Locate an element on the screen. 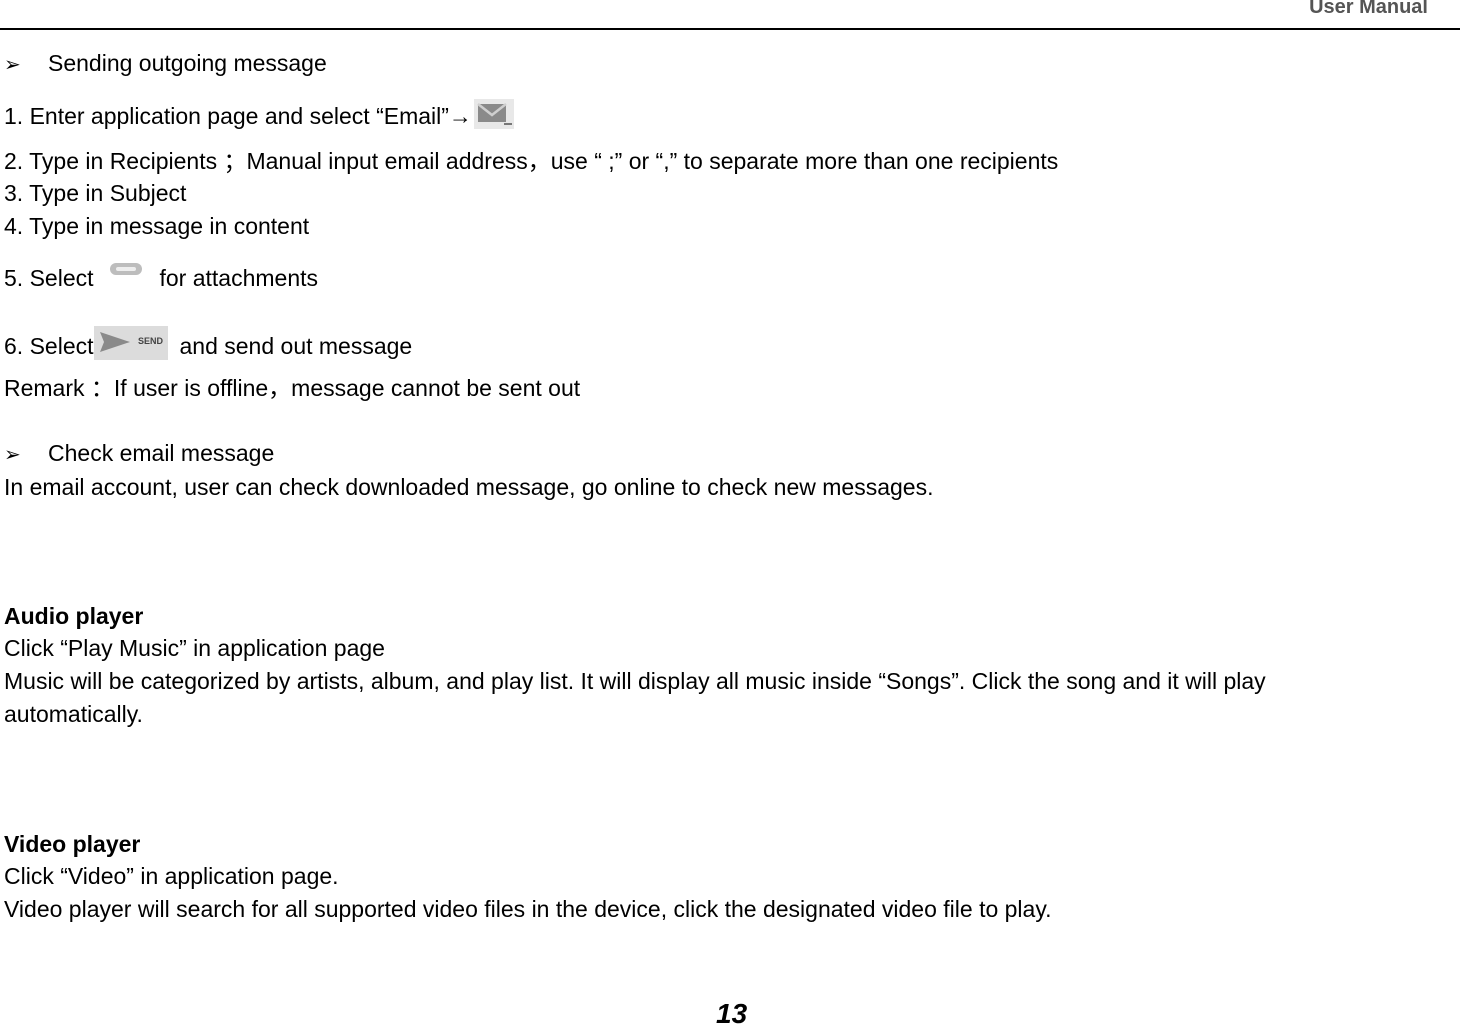  audio-line-3: automatically. is located at coordinates (73, 714).